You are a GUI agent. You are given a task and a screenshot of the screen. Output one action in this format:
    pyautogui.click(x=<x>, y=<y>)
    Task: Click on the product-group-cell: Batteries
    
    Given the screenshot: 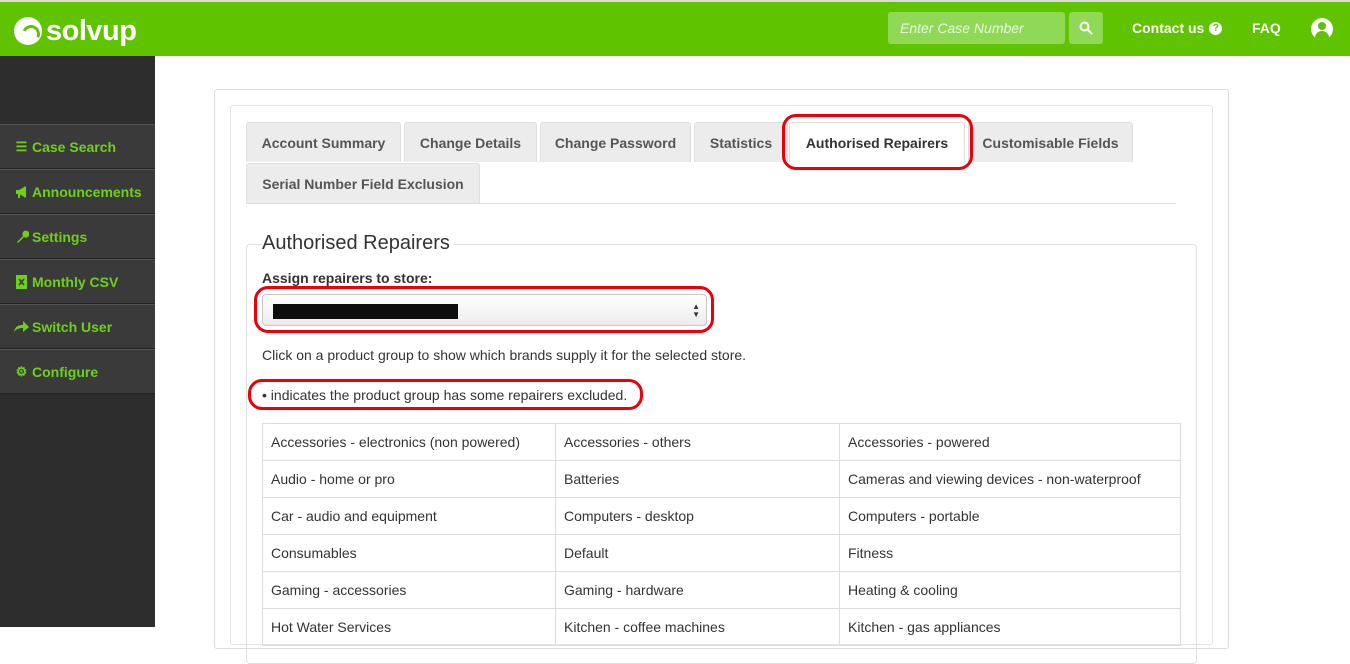 What is the action you would take?
    pyautogui.click(x=697, y=479)
    